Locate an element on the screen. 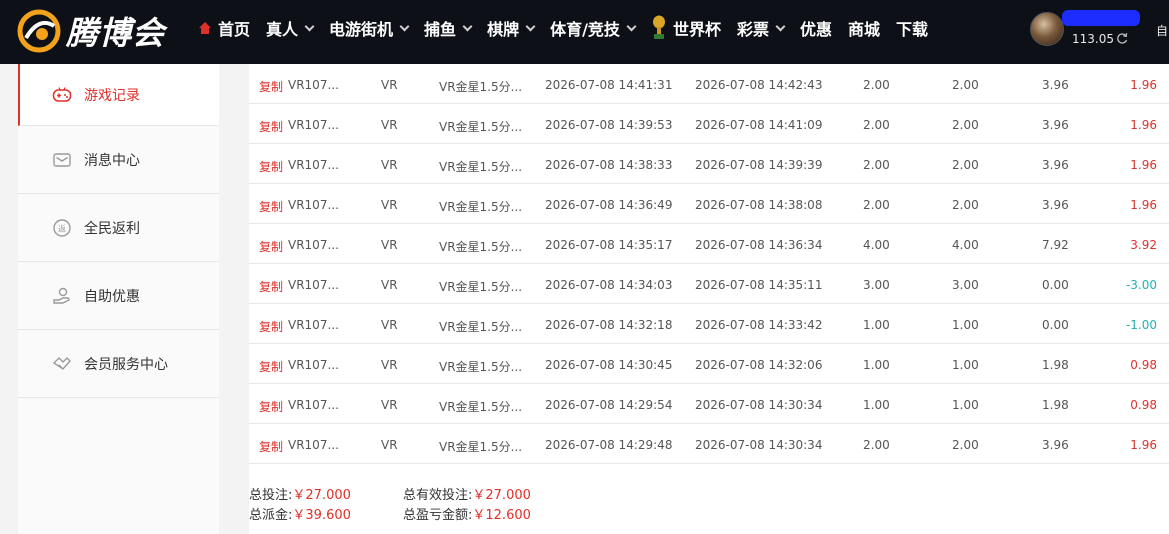  sidebar-item-messages: 消息中心 is located at coordinates (118, 160).